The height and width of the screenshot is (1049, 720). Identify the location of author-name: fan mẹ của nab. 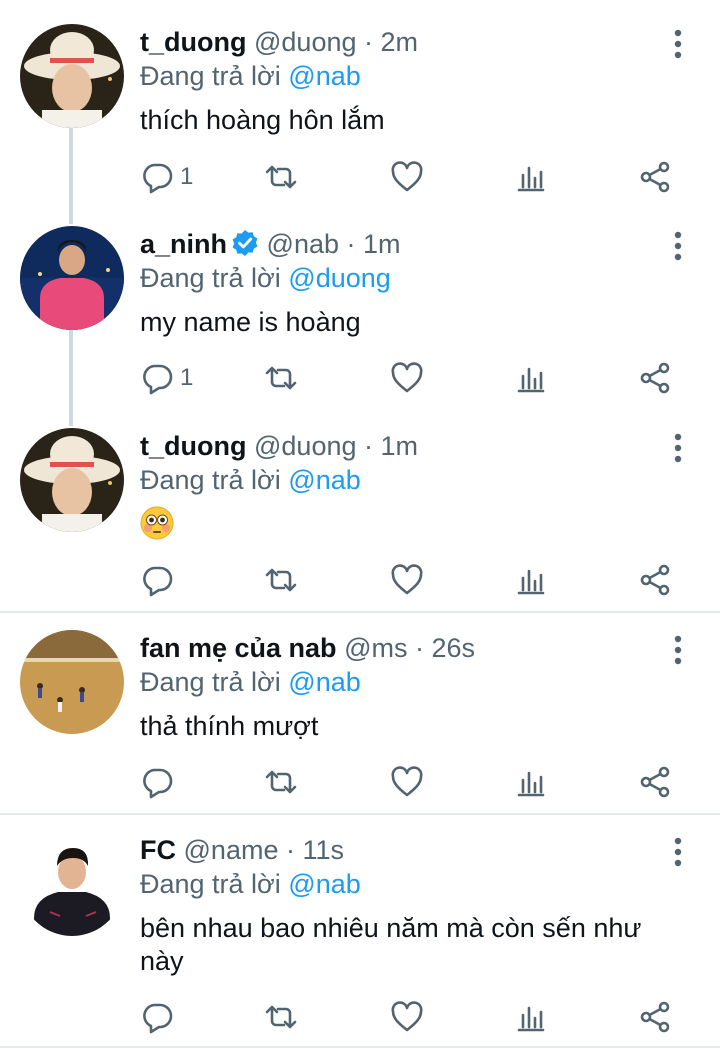
(238, 648).